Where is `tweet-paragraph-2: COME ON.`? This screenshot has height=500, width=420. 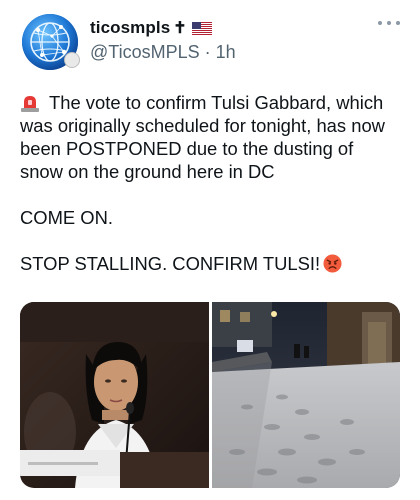
tweet-paragraph-2: COME ON. is located at coordinates (66, 217).